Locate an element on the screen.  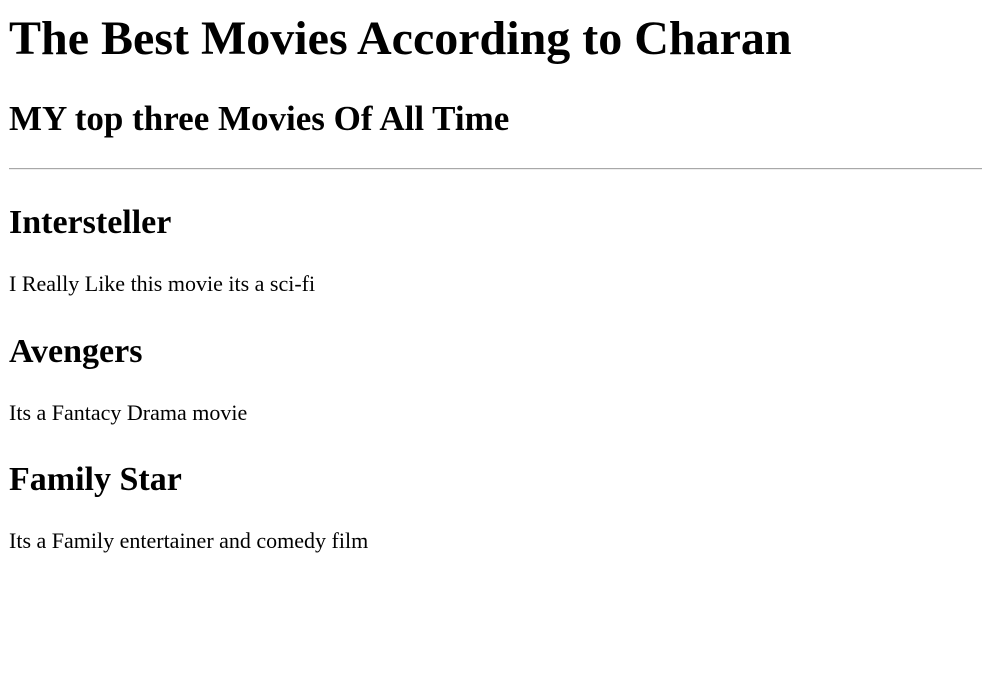
page-title: The Best Movies According to Charan is located at coordinates (400, 38).